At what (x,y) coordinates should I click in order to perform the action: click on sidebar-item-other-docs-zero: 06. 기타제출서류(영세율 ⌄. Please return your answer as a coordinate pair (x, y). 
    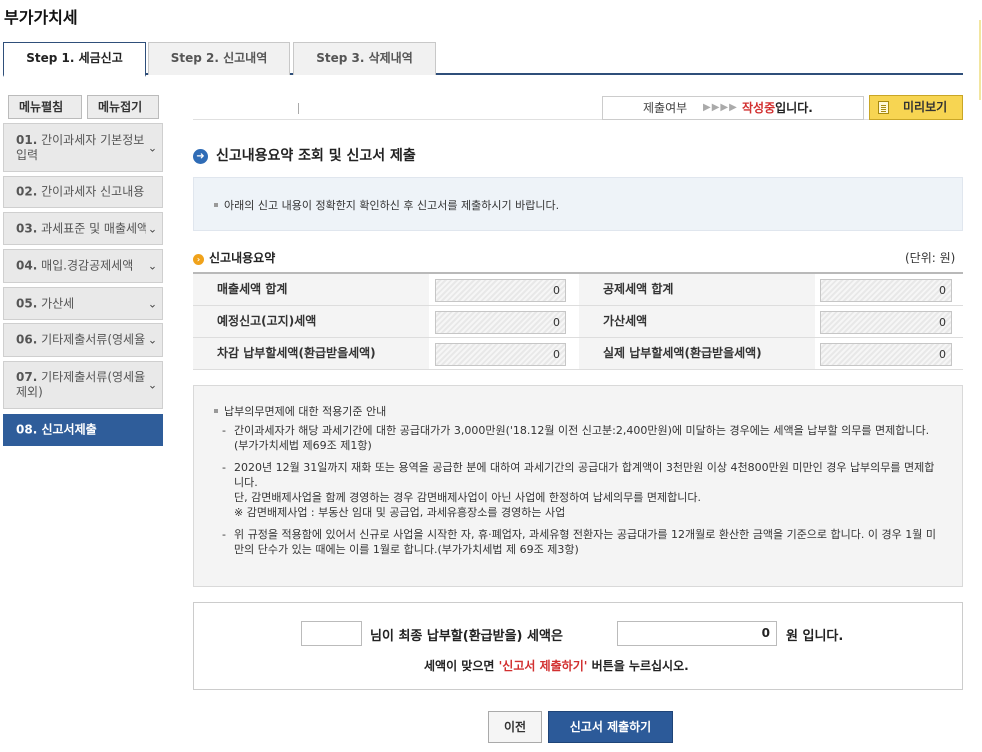
    Looking at the image, I should click on (83, 340).